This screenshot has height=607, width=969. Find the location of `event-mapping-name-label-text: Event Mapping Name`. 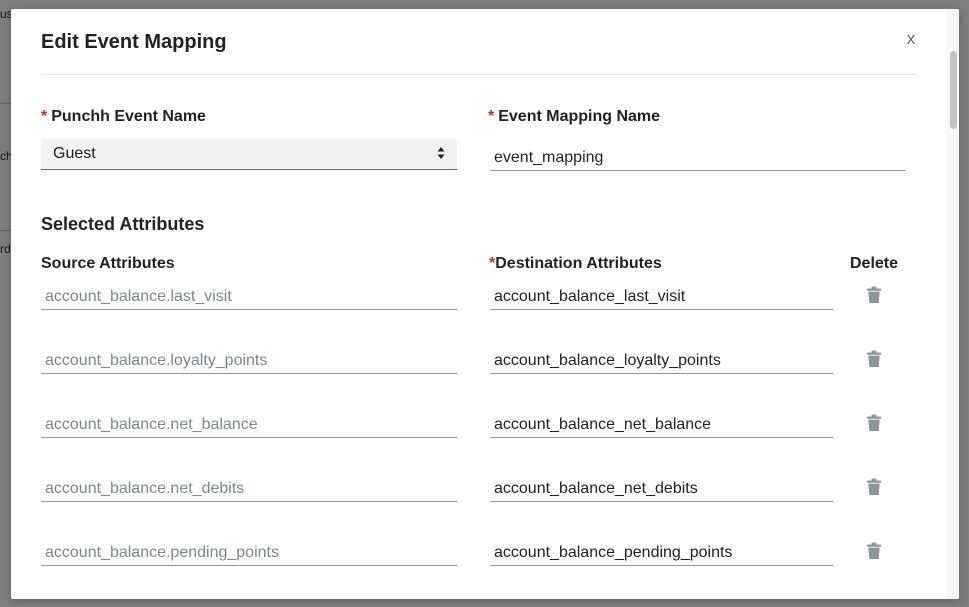

event-mapping-name-label-text: Event Mapping Name is located at coordinates (579, 116).